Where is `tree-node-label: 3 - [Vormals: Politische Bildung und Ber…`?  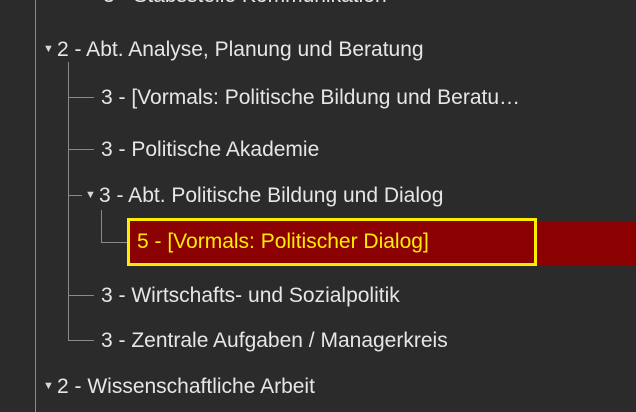
tree-node-label: 3 - [Vormals: Politische Bildung und Ber… is located at coordinates (311, 97).